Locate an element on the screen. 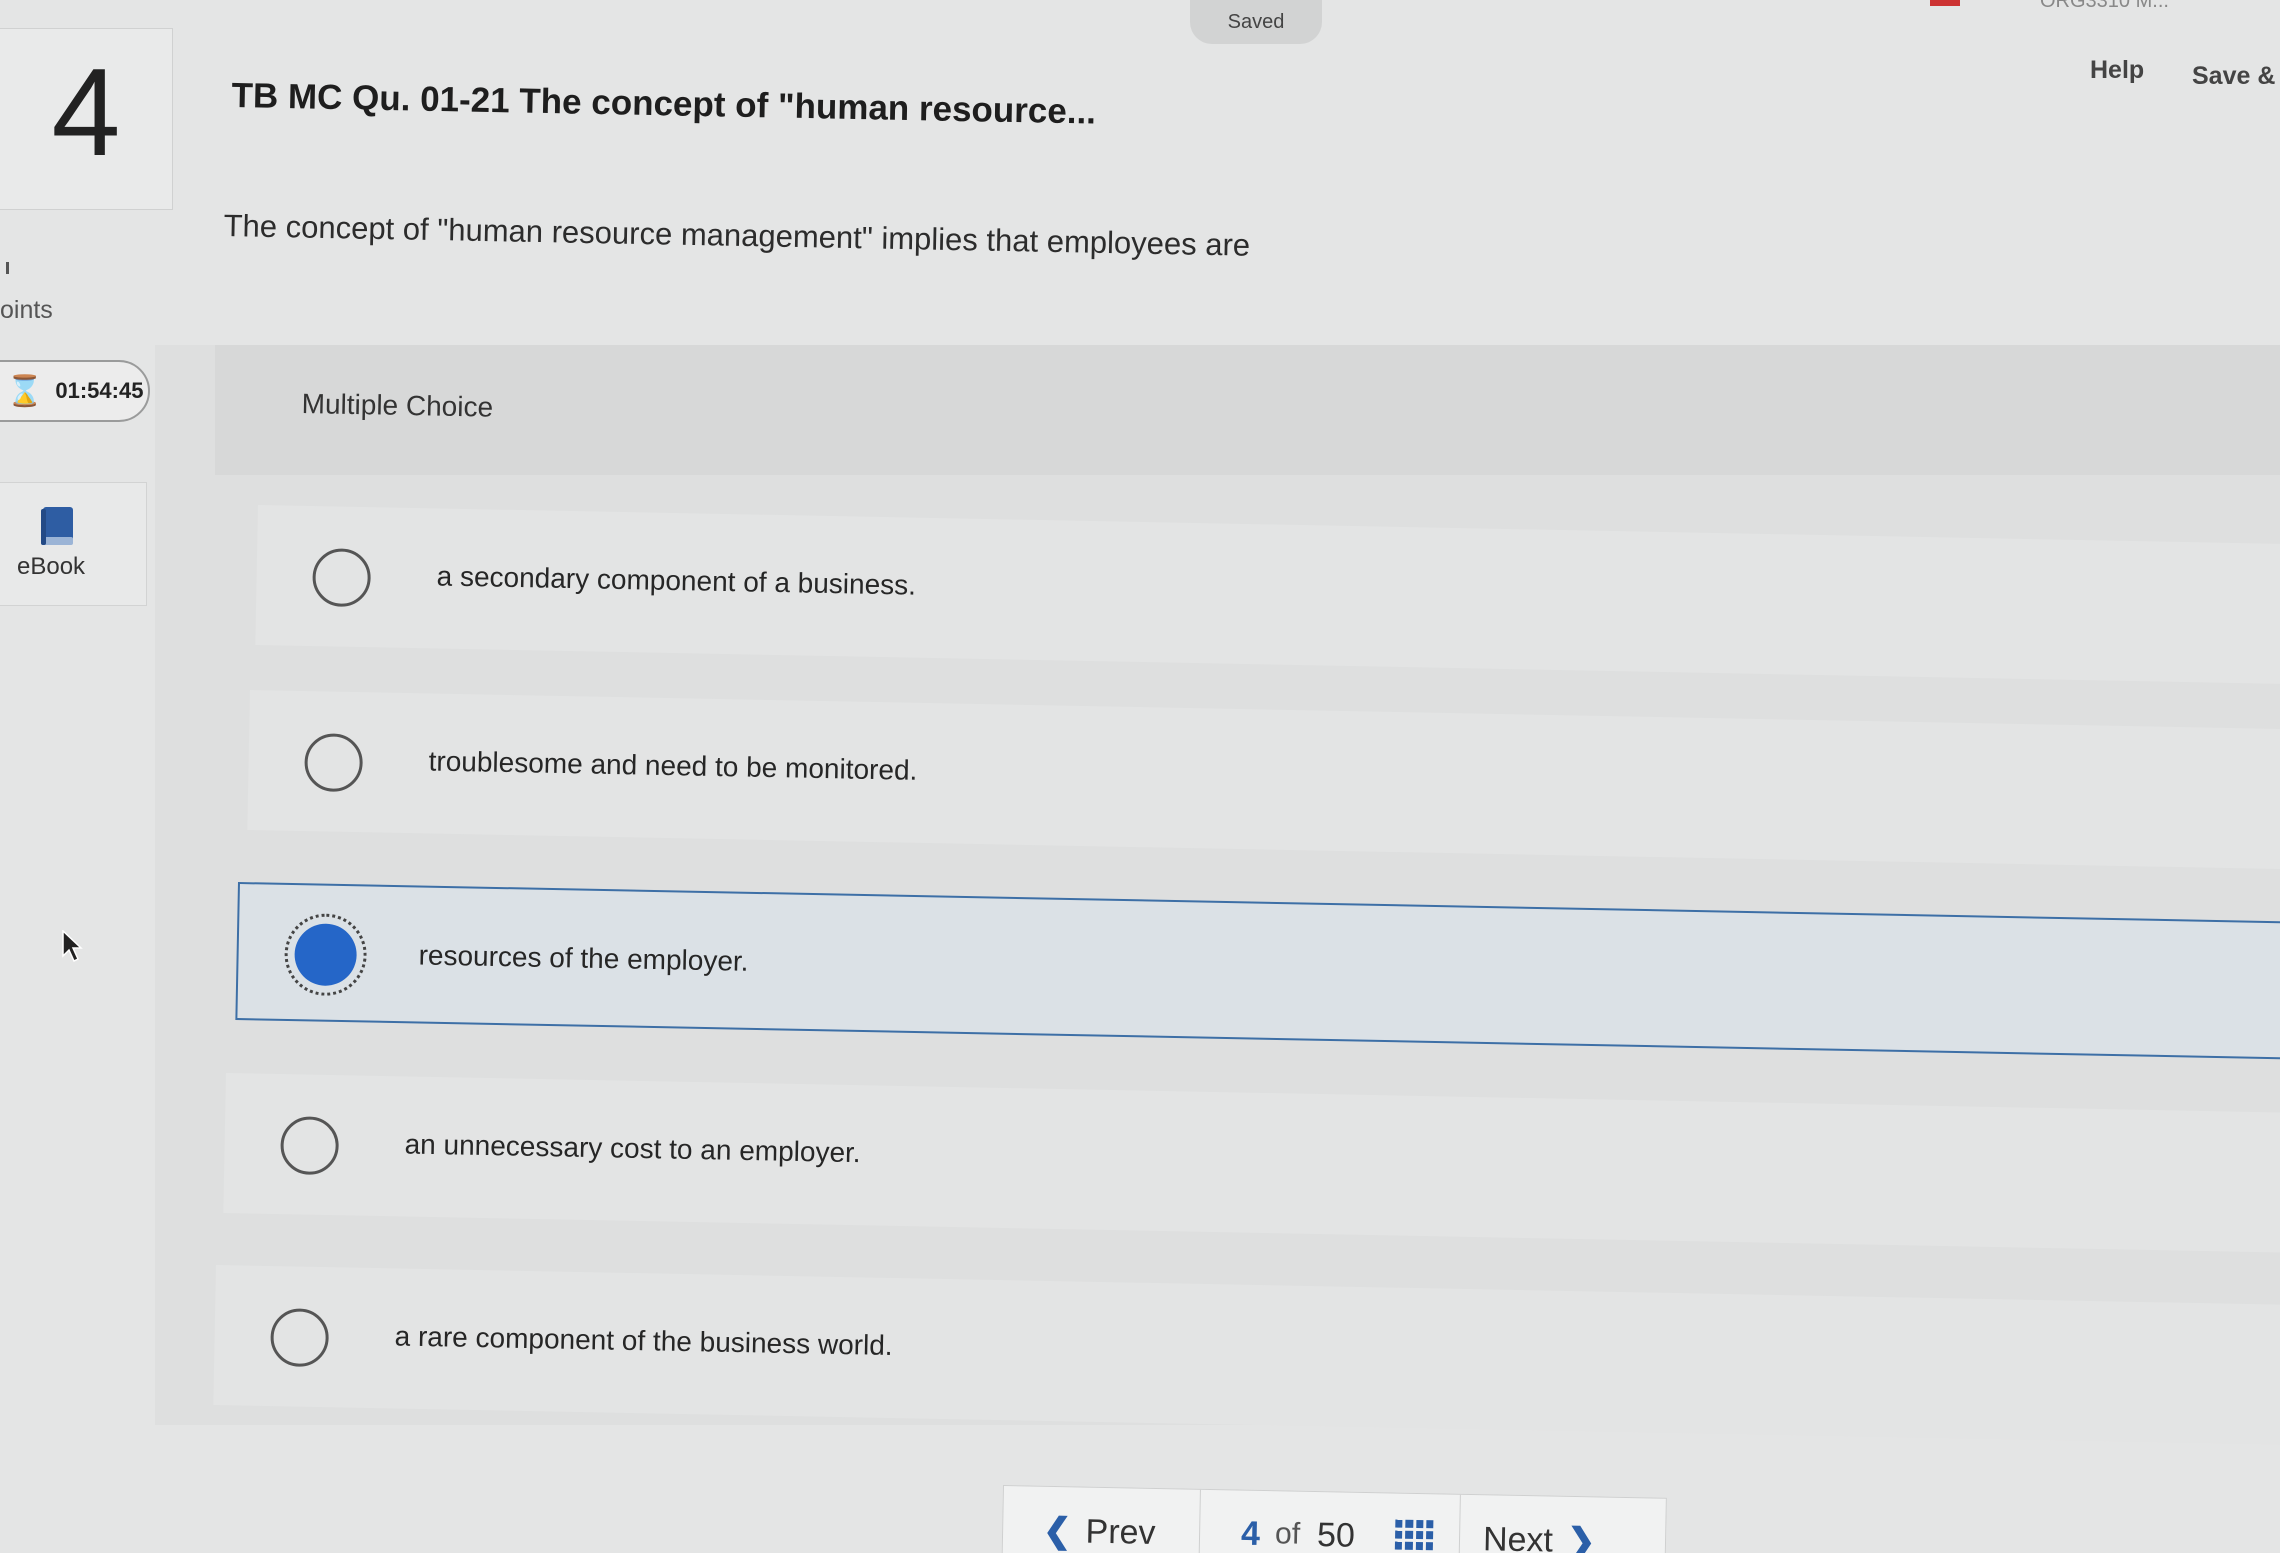 The width and height of the screenshot is (2280, 1553). answer-option-text: troublesome and need to be monitored. is located at coordinates (673, 765).